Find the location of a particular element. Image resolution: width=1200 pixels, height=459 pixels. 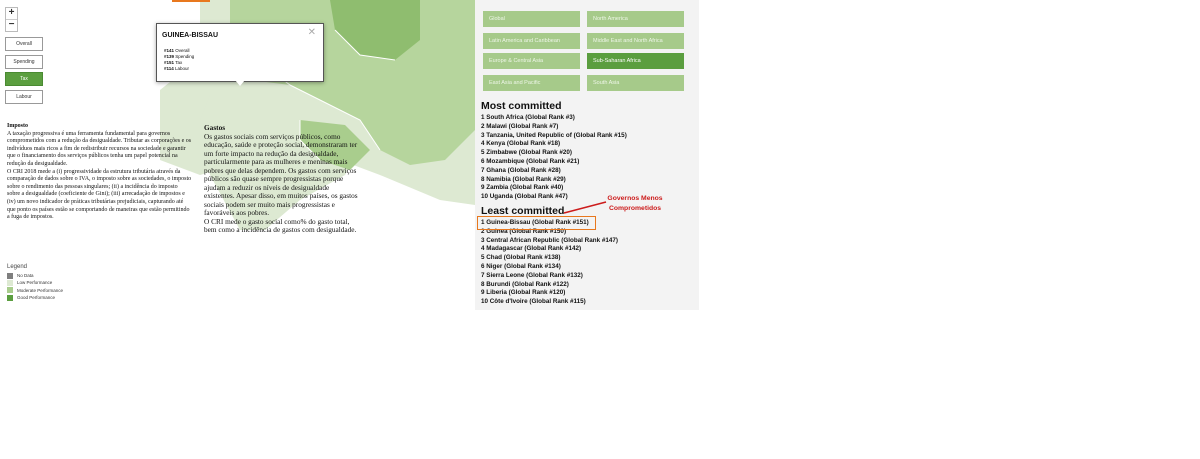

list-item: 4 Madagascar (Global Rank #142) is located at coordinates (531, 249).